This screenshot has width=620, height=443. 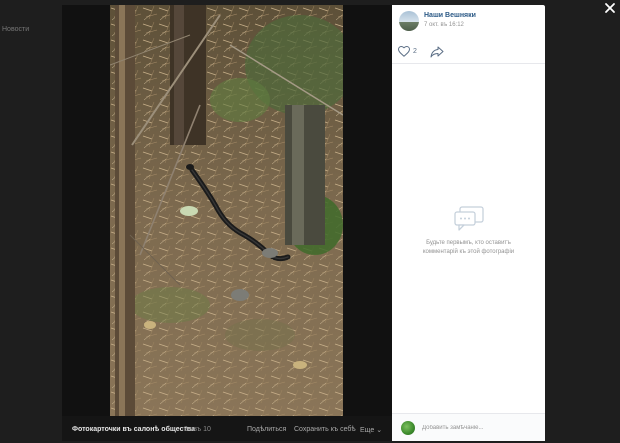 I want to click on owner-name-link: Наши Вешняки, so click(x=450, y=15).